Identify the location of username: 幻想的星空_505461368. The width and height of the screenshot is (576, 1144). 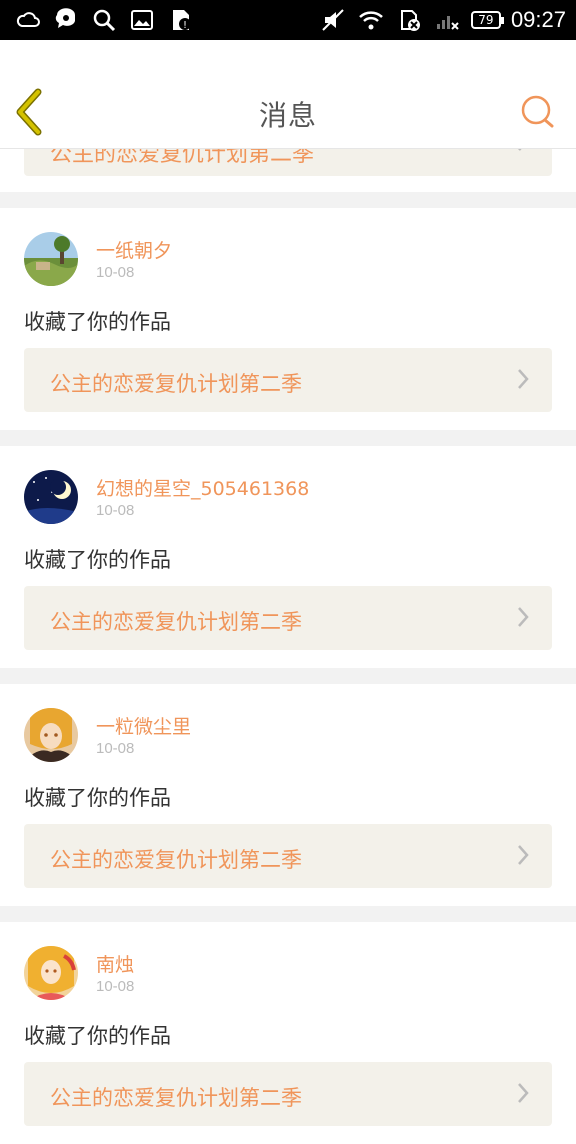
(202, 487).